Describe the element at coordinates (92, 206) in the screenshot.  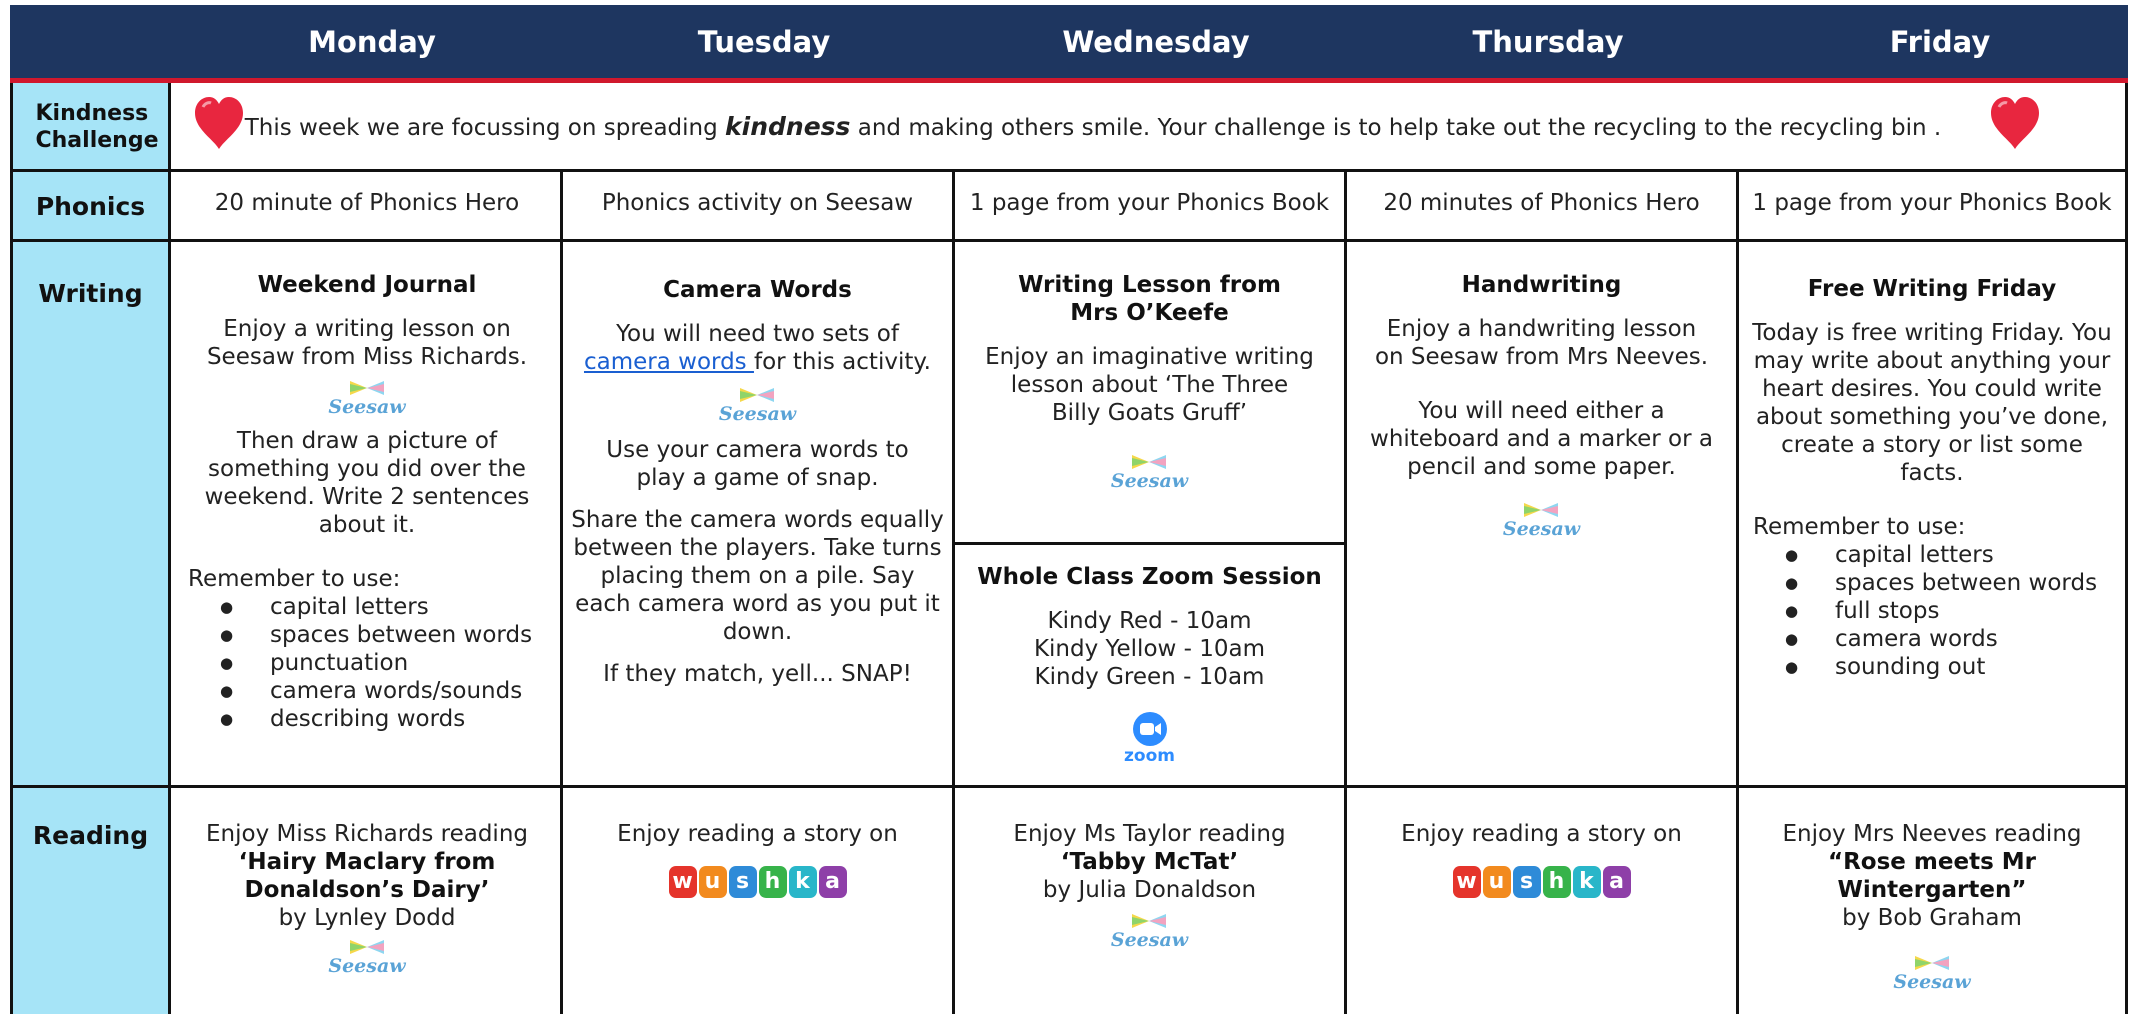
I see `row-label-phonics: Phonics` at that location.